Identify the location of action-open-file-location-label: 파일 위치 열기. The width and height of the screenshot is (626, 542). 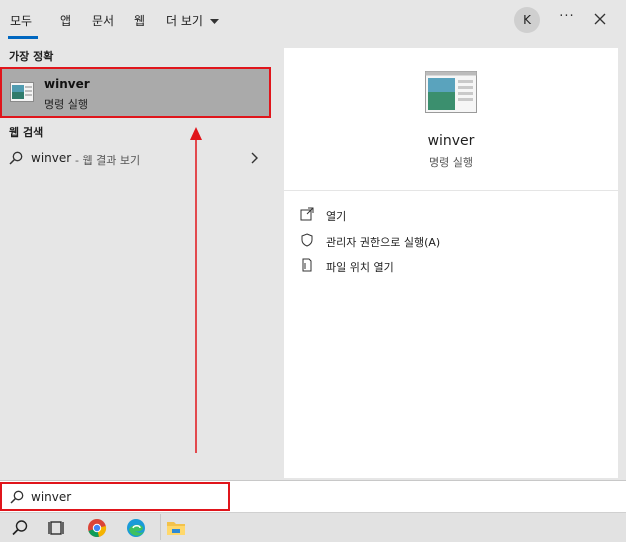
(360, 267).